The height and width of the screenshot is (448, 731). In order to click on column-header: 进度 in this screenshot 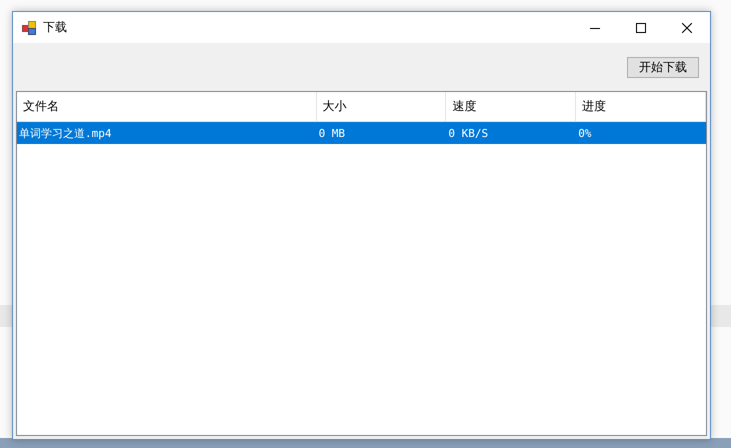, I will do `click(641, 106)`.